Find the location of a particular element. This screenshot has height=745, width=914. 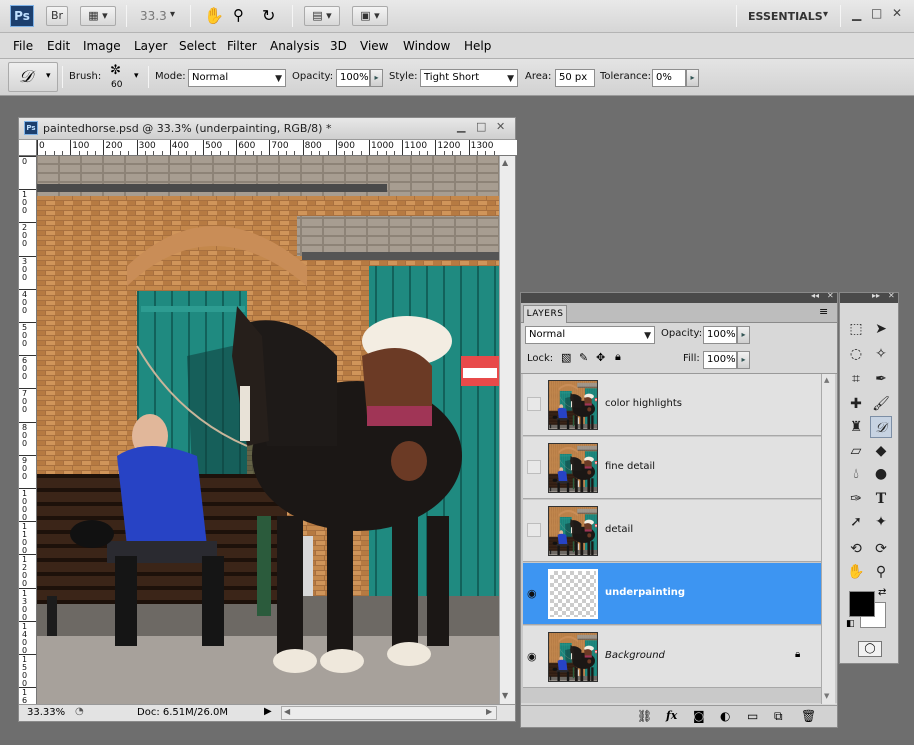

tab-layers: LAYERS is located at coordinates (545, 314).